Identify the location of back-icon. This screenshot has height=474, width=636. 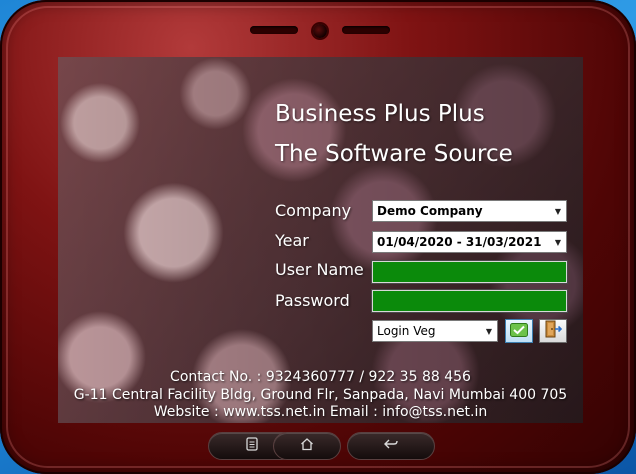
(391, 446).